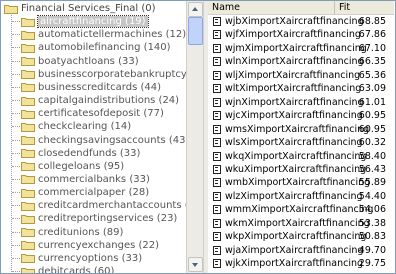  Describe the element at coordinates (88, 61) in the screenshot. I see `tree-item-label: boatyachtloans (33)` at that location.